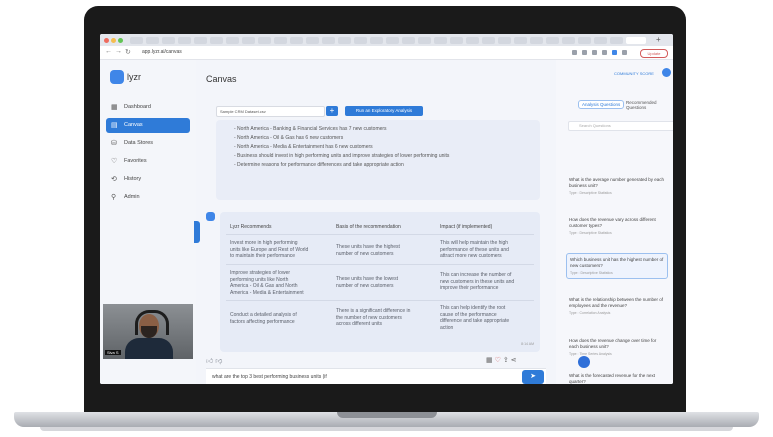  Describe the element at coordinates (620, 126) in the screenshot. I see `question-search-input: Search Questions` at that location.